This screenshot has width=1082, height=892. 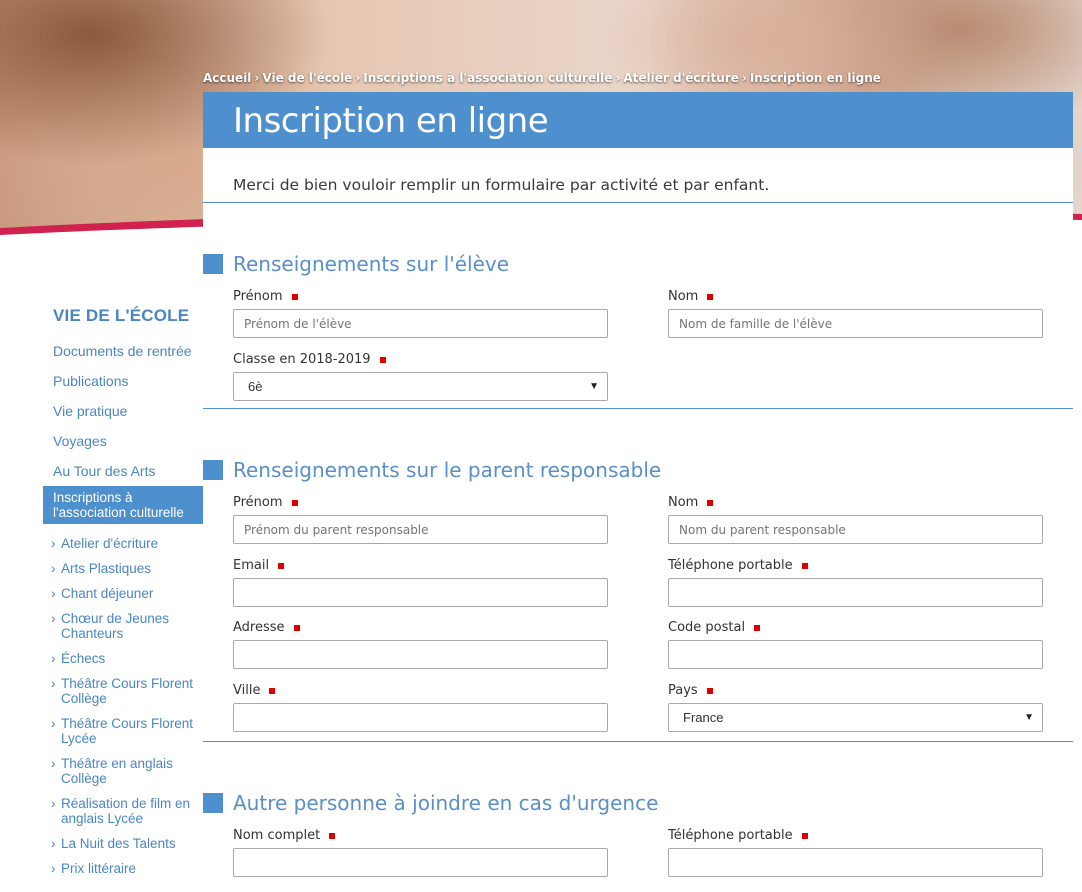 What do you see at coordinates (420, 323) in the screenshot?
I see `eleve-prenom-input` at bounding box center [420, 323].